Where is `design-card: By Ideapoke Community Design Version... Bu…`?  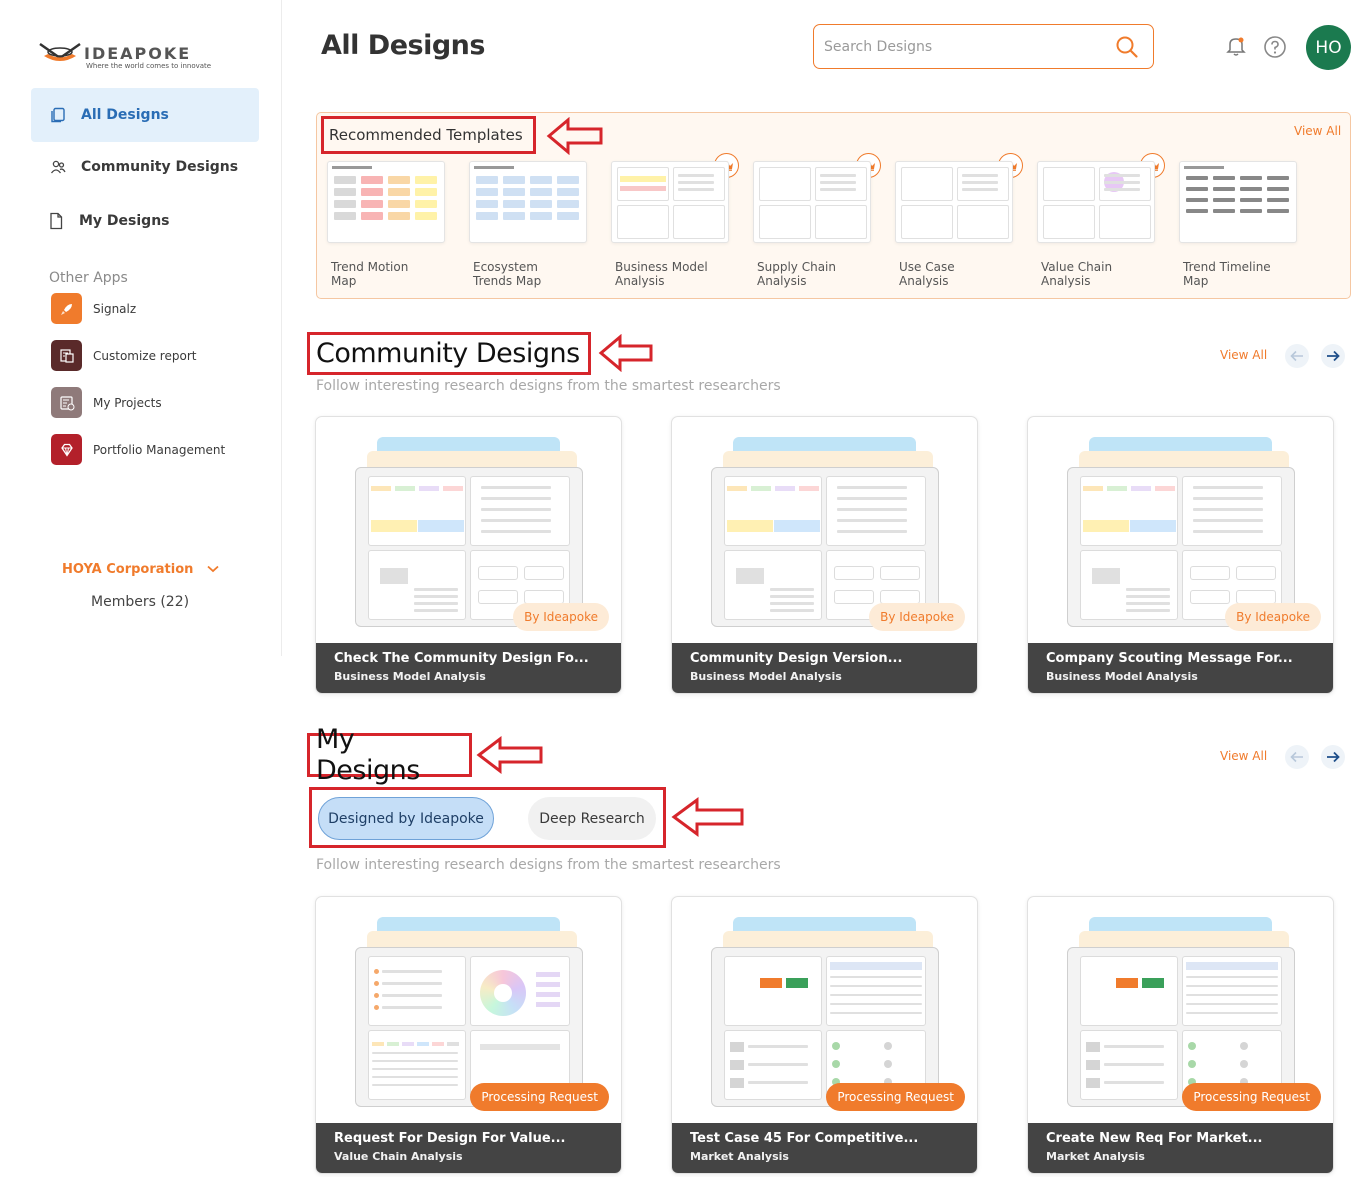 design-card: By Ideapoke Community Design Version... Bu… is located at coordinates (824, 555).